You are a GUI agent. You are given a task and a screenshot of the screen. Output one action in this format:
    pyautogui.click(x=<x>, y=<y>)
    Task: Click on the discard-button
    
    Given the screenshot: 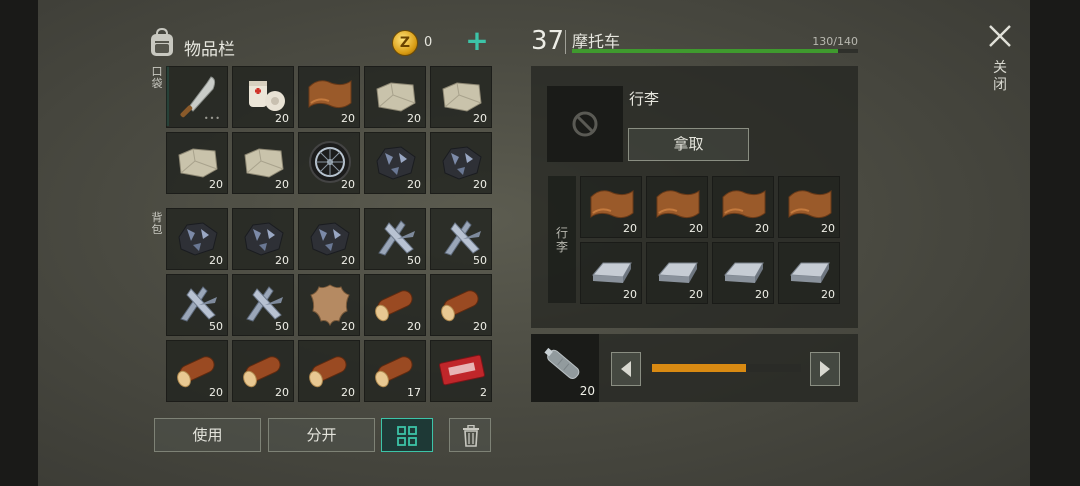 What is the action you would take?
    pyautogui.click(x=470, y=435)
    